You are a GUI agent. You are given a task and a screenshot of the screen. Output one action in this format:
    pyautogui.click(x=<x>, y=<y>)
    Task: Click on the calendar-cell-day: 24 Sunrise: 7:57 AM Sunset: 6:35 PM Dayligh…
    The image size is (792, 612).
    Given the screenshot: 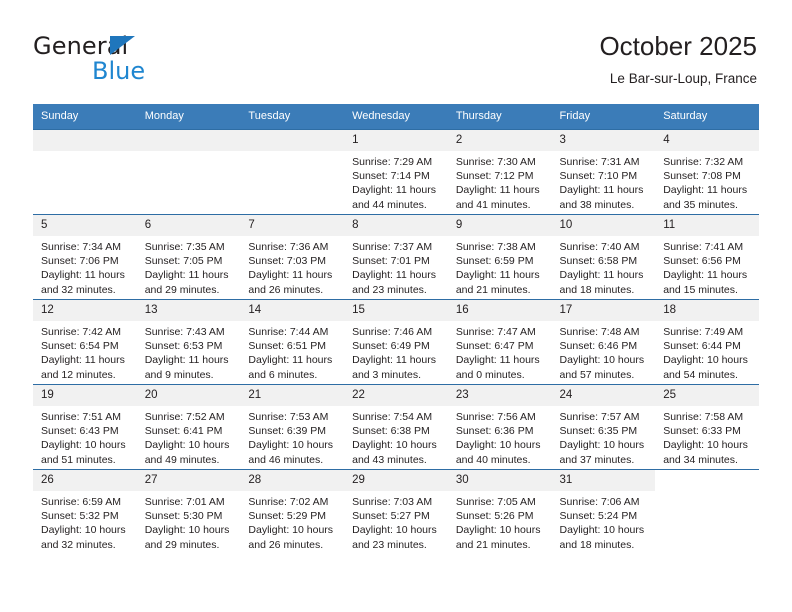 What is the action you would take?
    pyautogui.click(x=603, y=427)
    